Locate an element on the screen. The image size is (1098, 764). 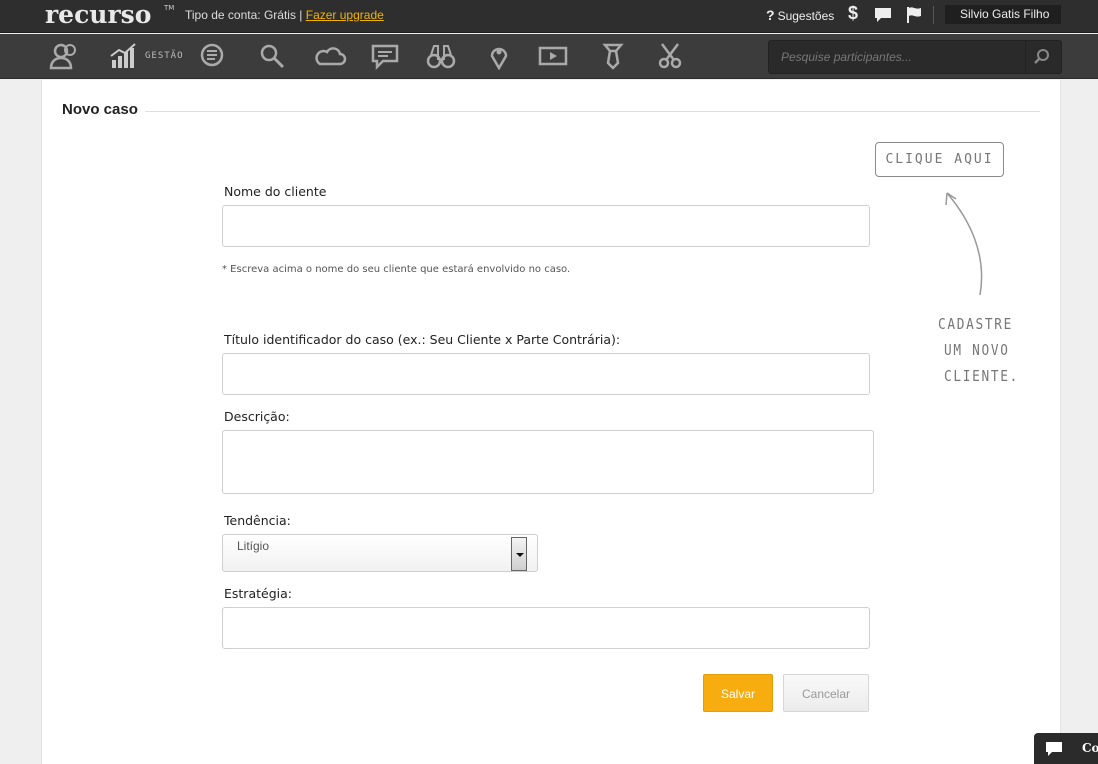
cancel-button: Cancelar is located at coordinates (826, 693).